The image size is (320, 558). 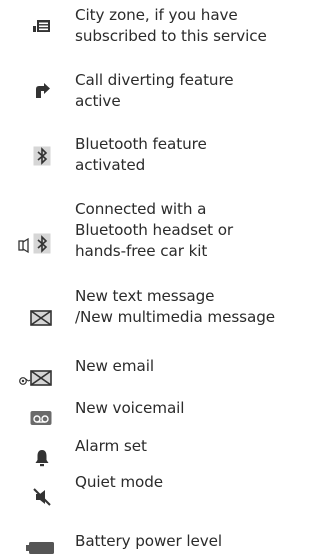 What do you see at coordinates (54, 458) in the screenshot?
I see `alarm-bell-icon` at bounding box center [54, 458].